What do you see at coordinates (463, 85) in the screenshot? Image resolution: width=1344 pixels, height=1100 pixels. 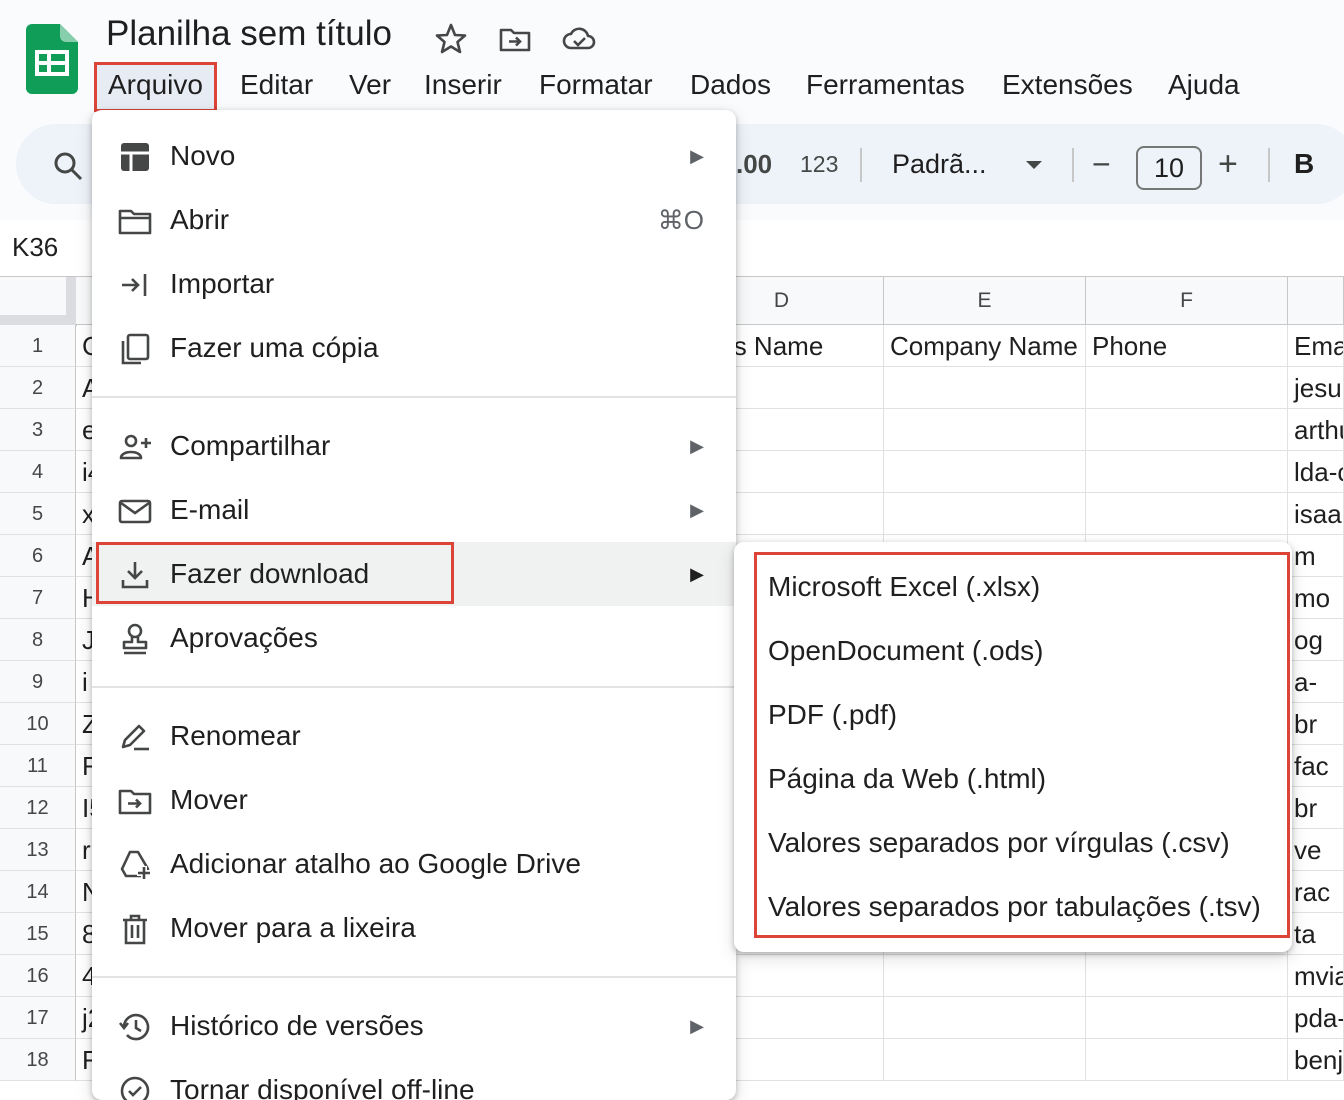 I see `menu-inserir: Inserir` at bounding box center [463, 85].